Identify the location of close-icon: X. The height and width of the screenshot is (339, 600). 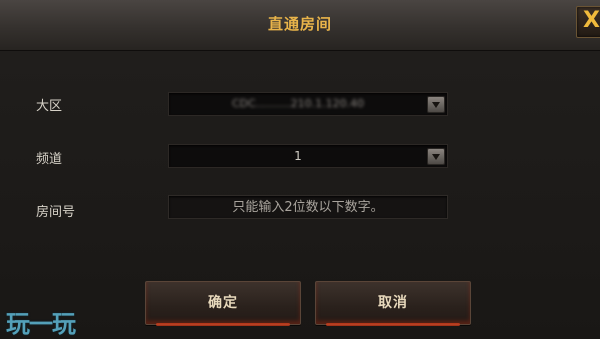
(591, 20).